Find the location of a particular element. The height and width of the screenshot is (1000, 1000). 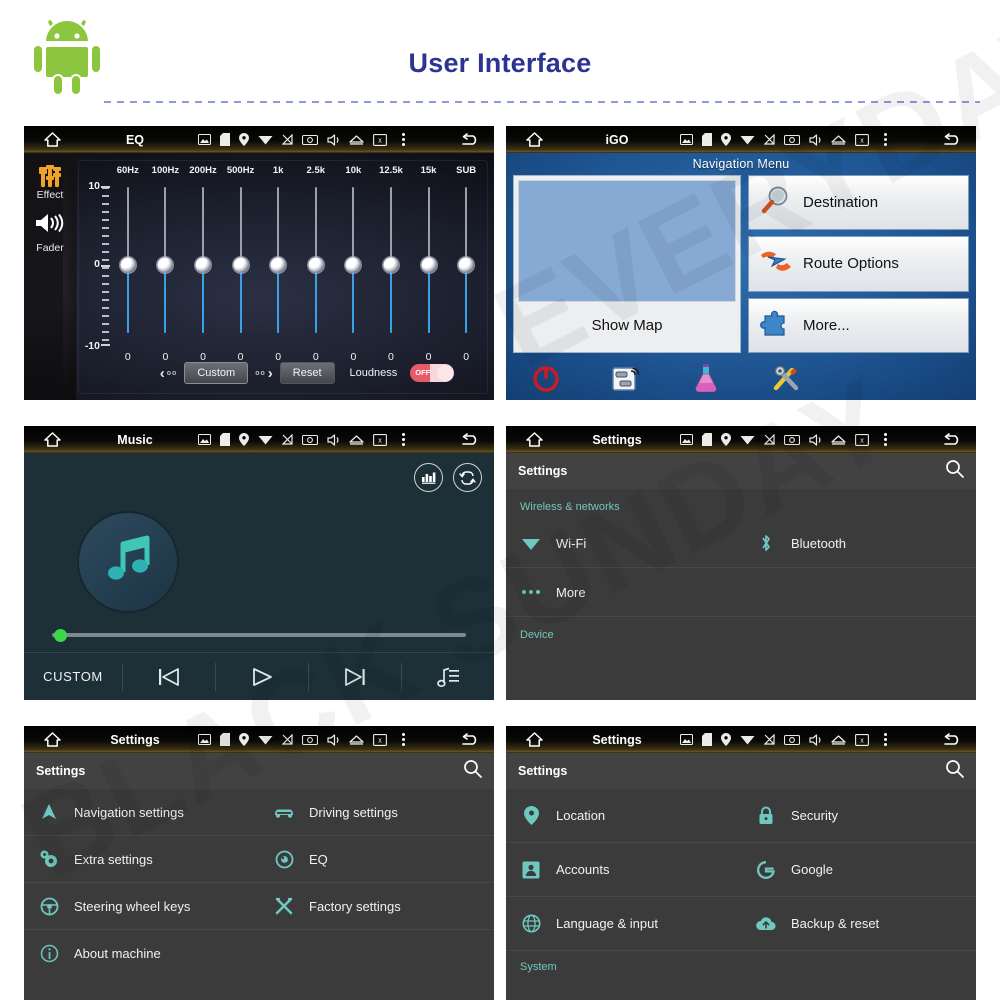

previous-track-icon is located at coordinates (169, 677).